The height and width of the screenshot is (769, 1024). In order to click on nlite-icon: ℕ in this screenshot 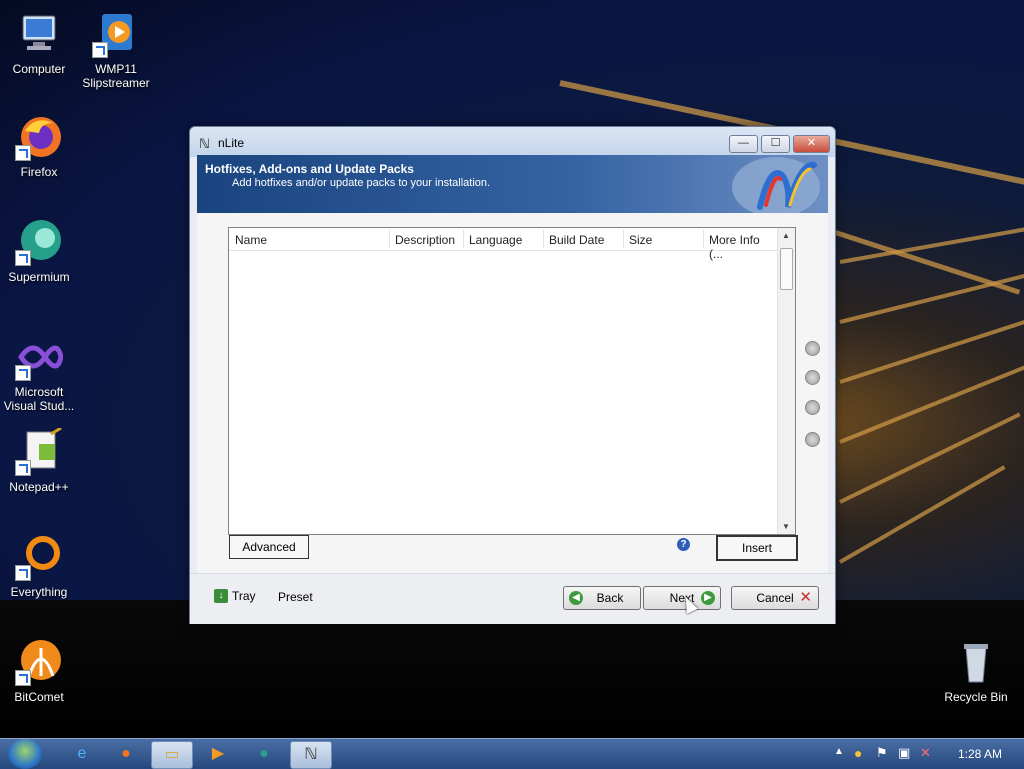, I will do `click(204, 143)`.